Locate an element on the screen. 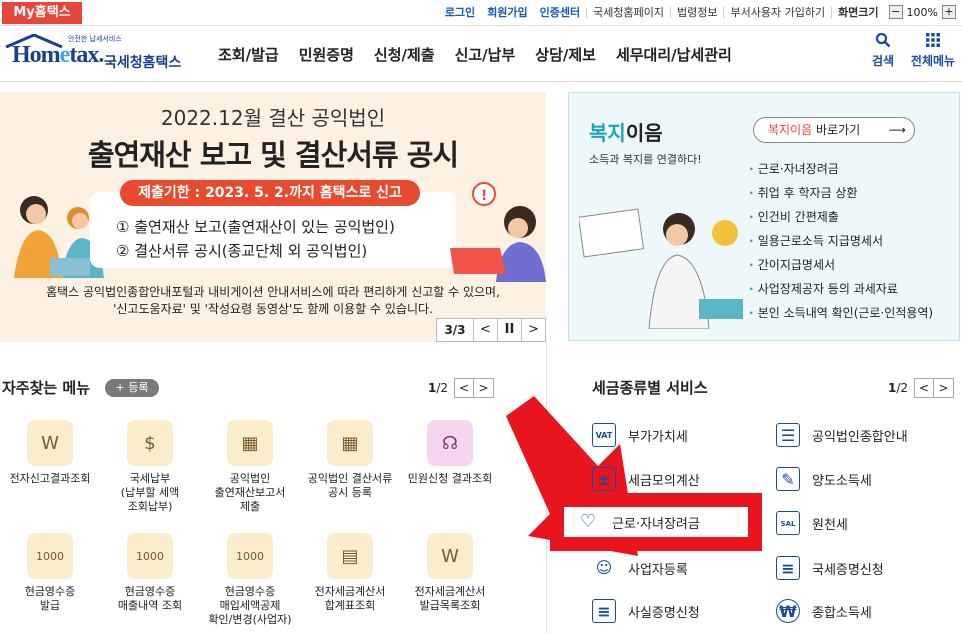 The height and width of the screenshot is (633, 962). service-public-corp-guide: ☰ 공익법인종합안내 is located at coordinates (842, 435).